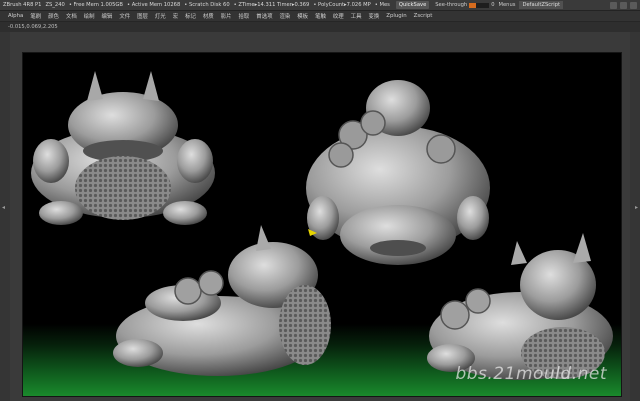 The image size is (640, 401). I want to click on menu-item: 工具, so click(356, 16).